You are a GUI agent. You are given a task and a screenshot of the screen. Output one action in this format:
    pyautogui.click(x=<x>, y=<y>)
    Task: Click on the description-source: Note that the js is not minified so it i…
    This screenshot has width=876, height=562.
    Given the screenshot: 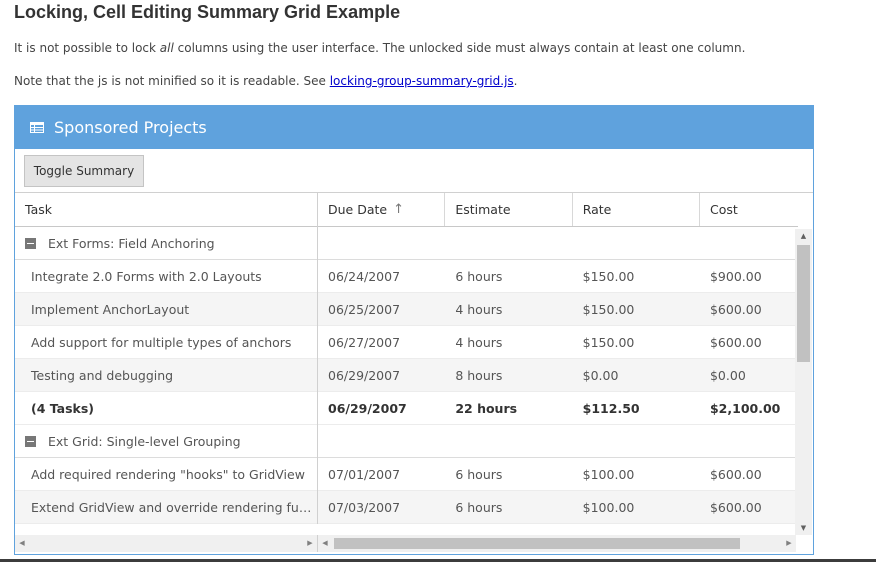 What is the action you would take?
    pyautogui.click(x=266, y=81)
    